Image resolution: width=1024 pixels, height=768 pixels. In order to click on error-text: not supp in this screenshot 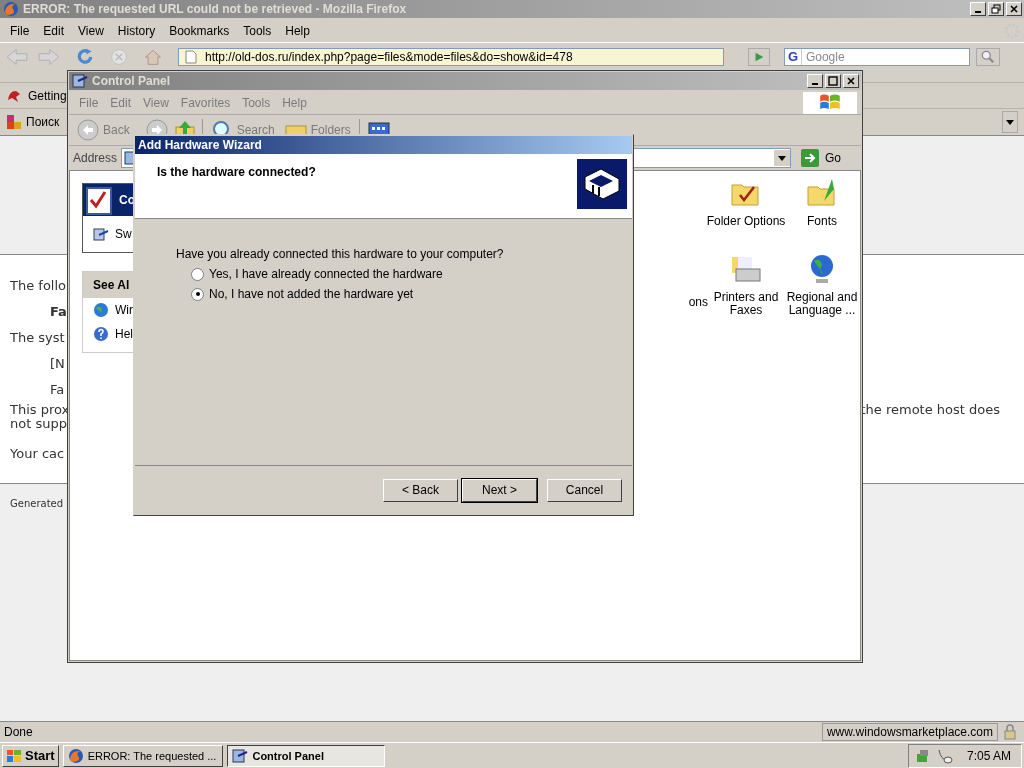, I will do `click(38, 424)`.